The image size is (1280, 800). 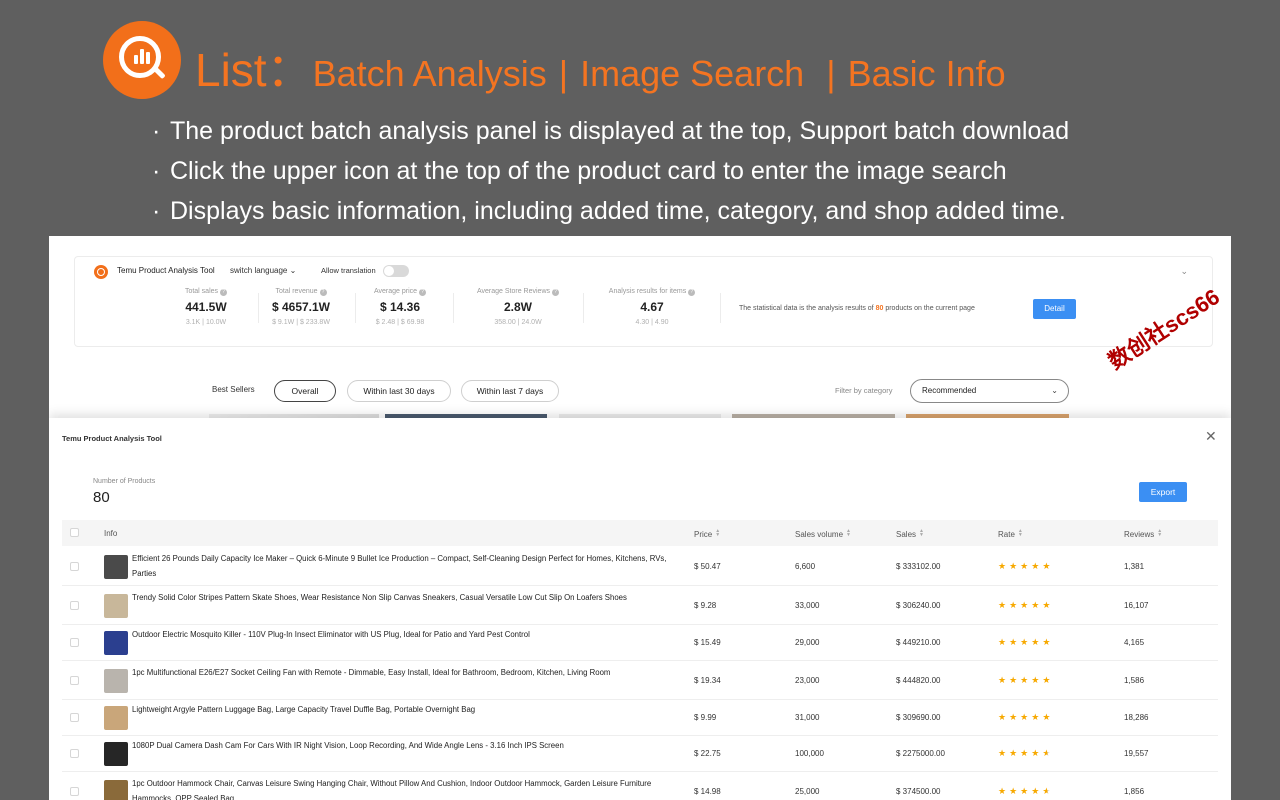 I want to click on switch-language-dropdown: switch language ⌄, so click(x=263, y=270).